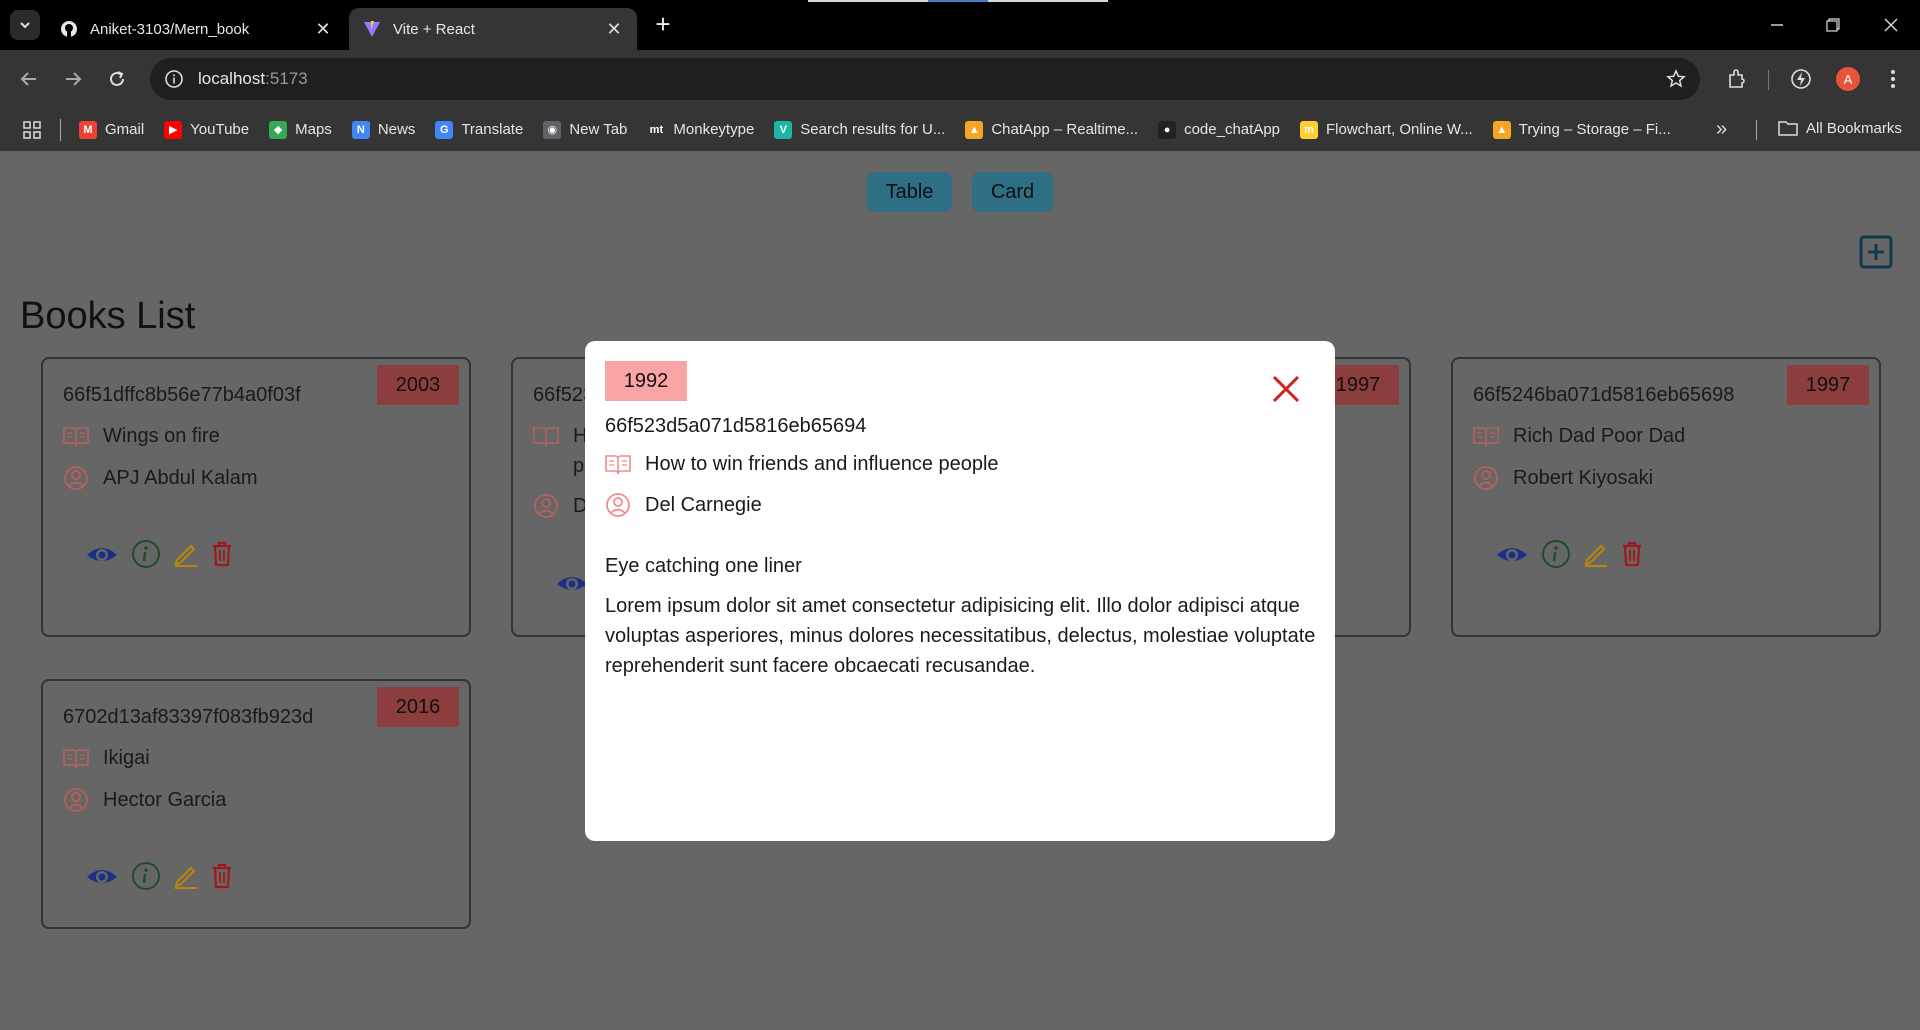 This screenshot has width=1920, height=1030. I want to click on menu-icon, so click(1893, 79).